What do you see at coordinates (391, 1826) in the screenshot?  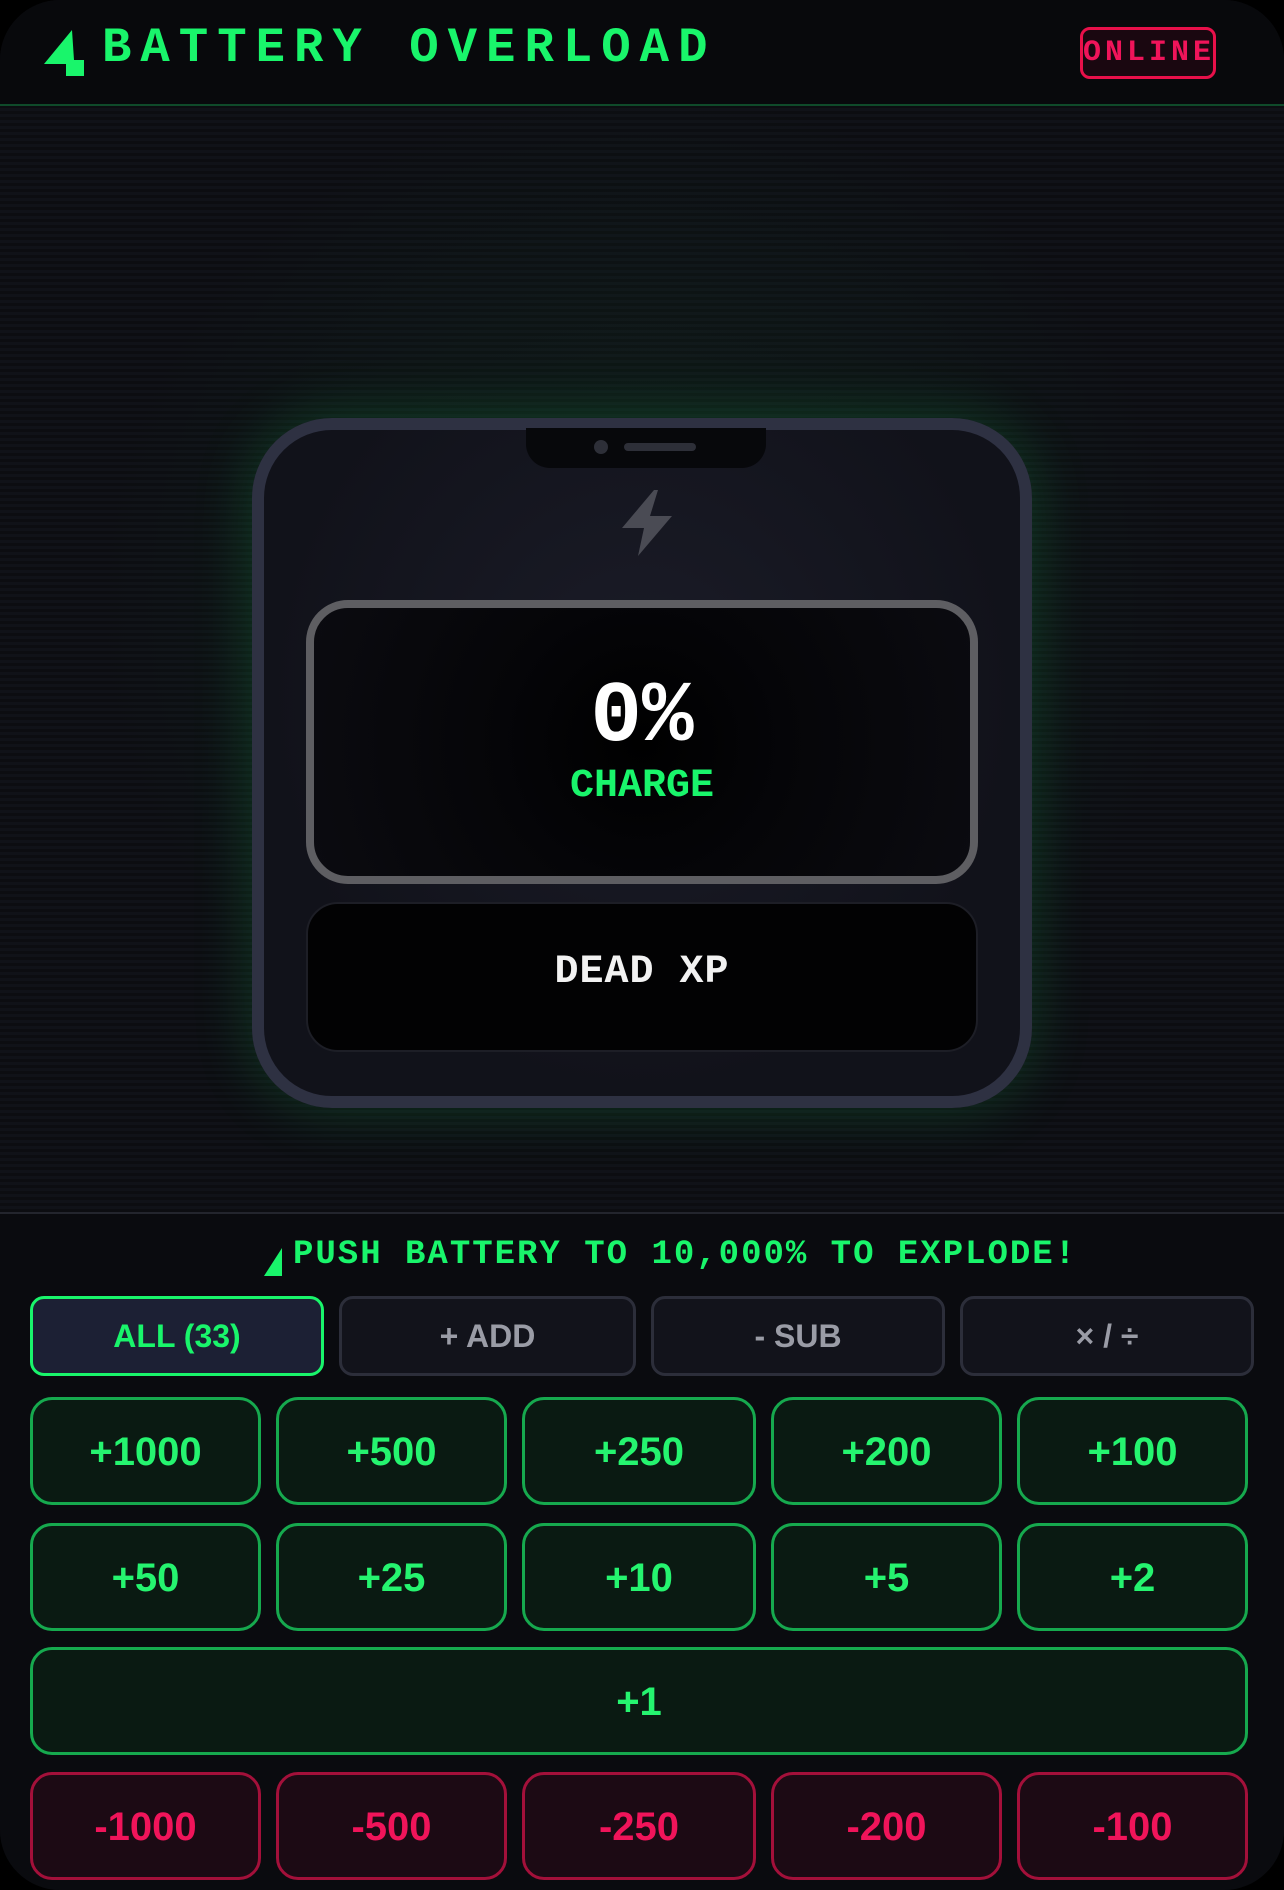 I see `sub-500-button: -500` at bounding box center [391, 1826].